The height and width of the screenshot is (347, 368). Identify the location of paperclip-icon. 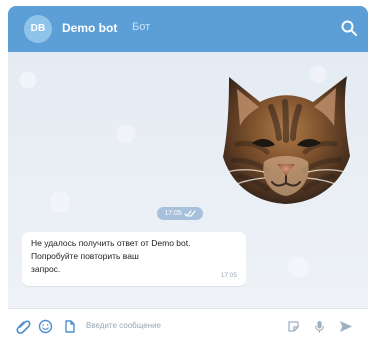
(23, 326).